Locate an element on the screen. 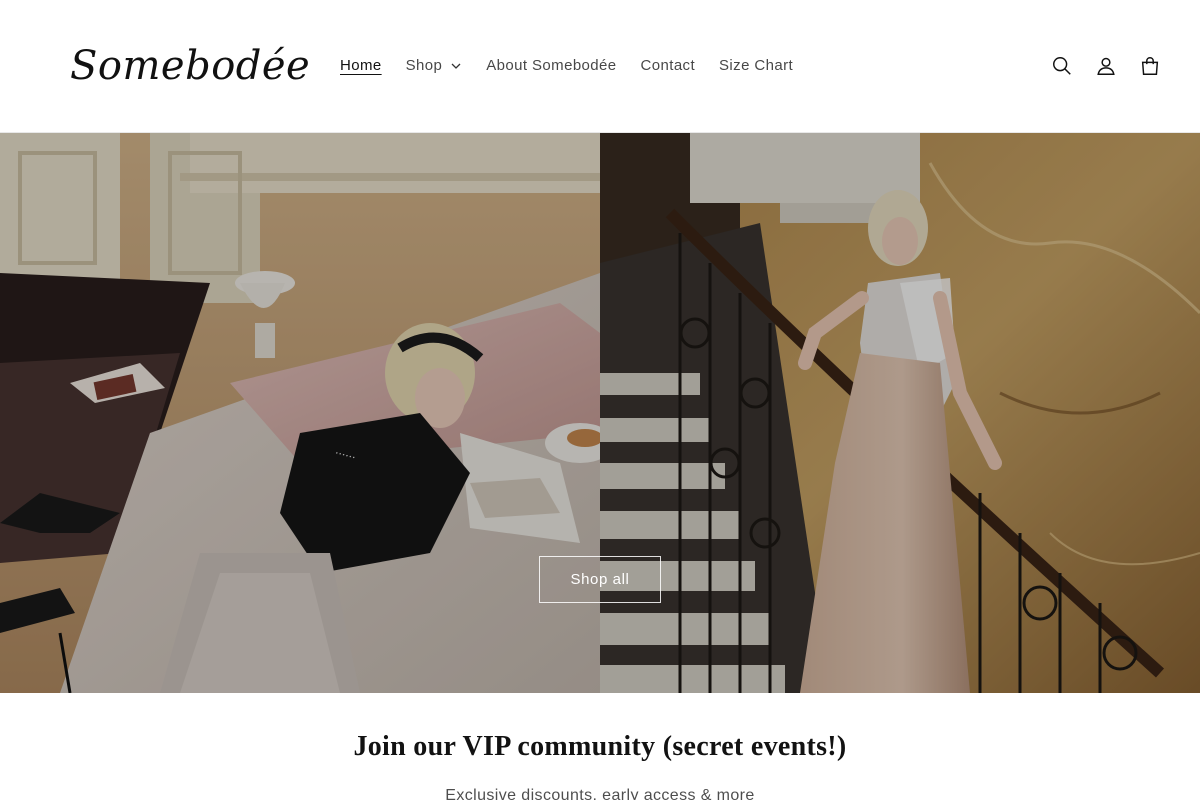 The height and width of the screenshot is (800, 1200). nav-about-label: About Somebodée is located at coordinates (551, 65).